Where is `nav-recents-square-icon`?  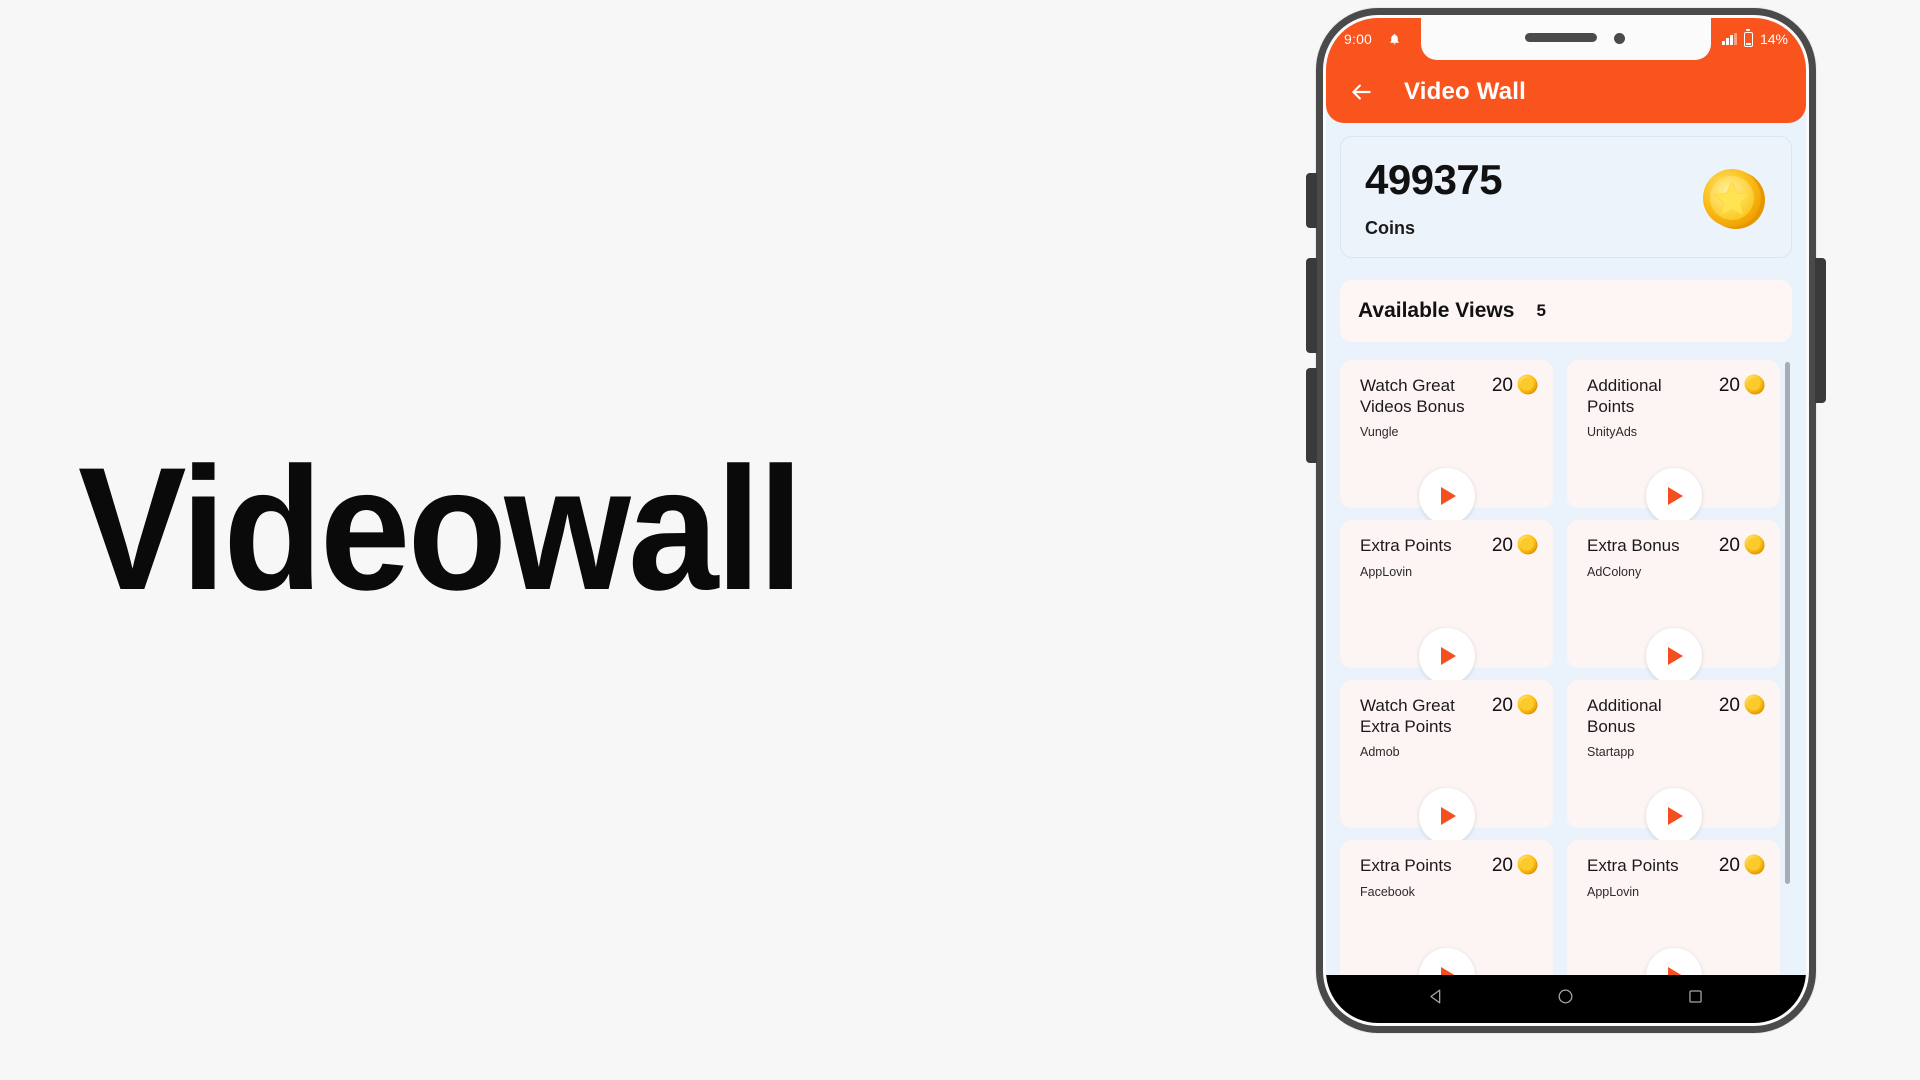 nav-recents-square-icon is located at coordinates (1695, 999).